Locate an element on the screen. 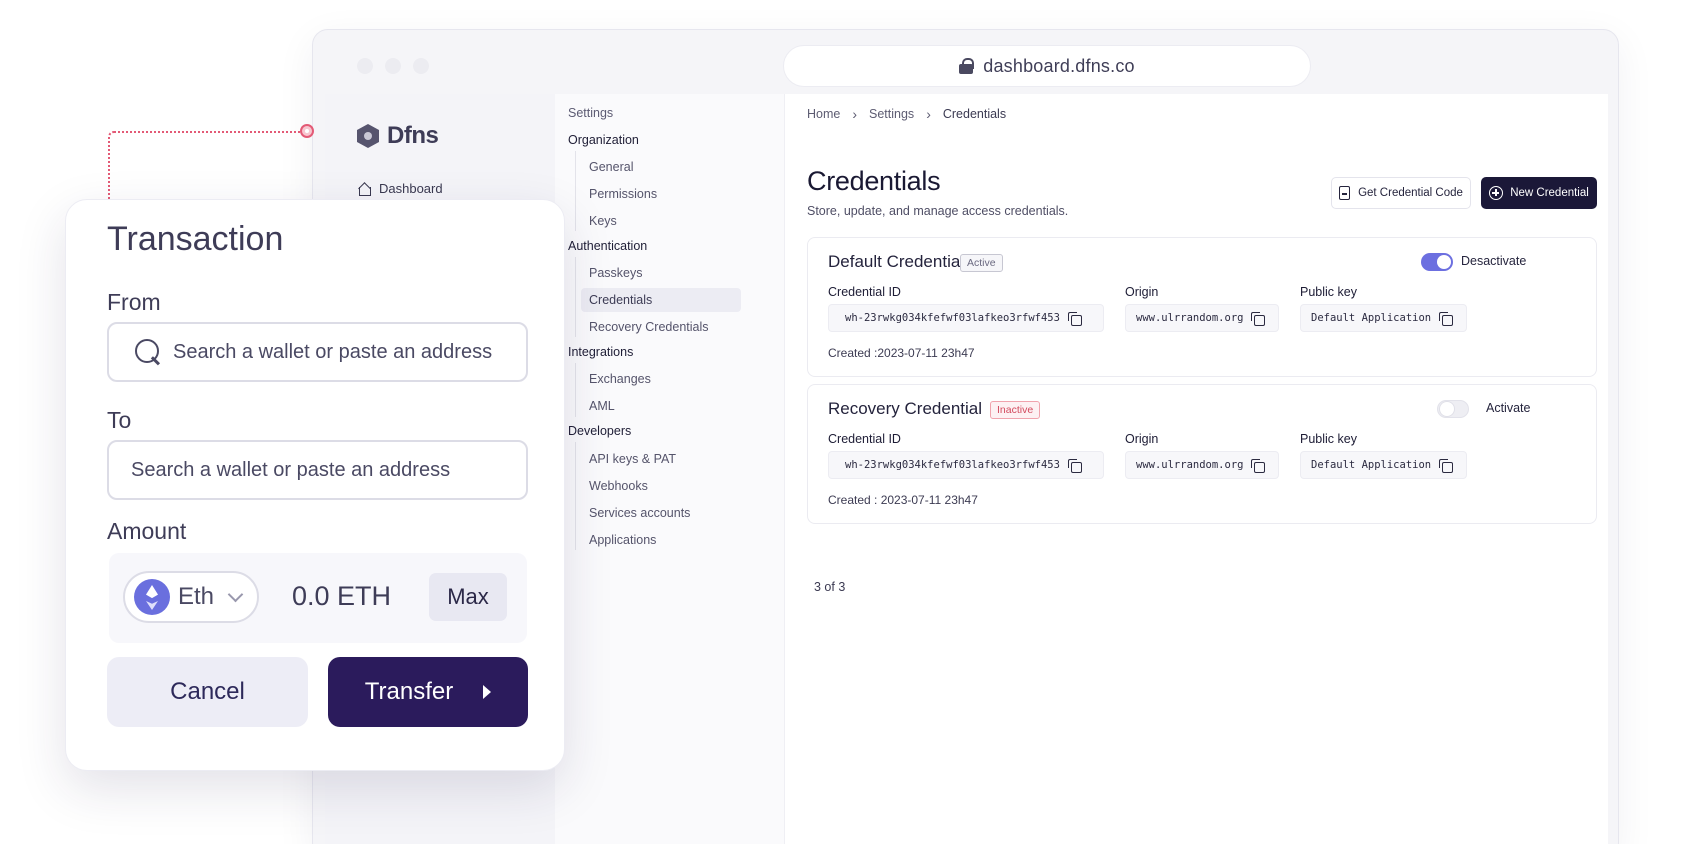  lock-icon is located at coordinates (967, 66).